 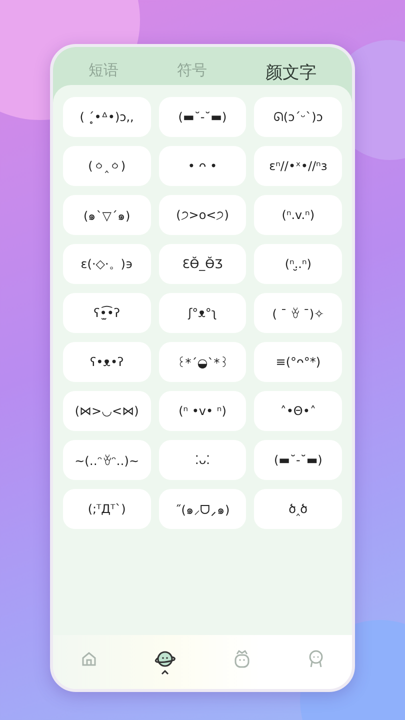 I want to click on kaomoji-item: ε(·◇·。)϶, so click(x=107, y=264).